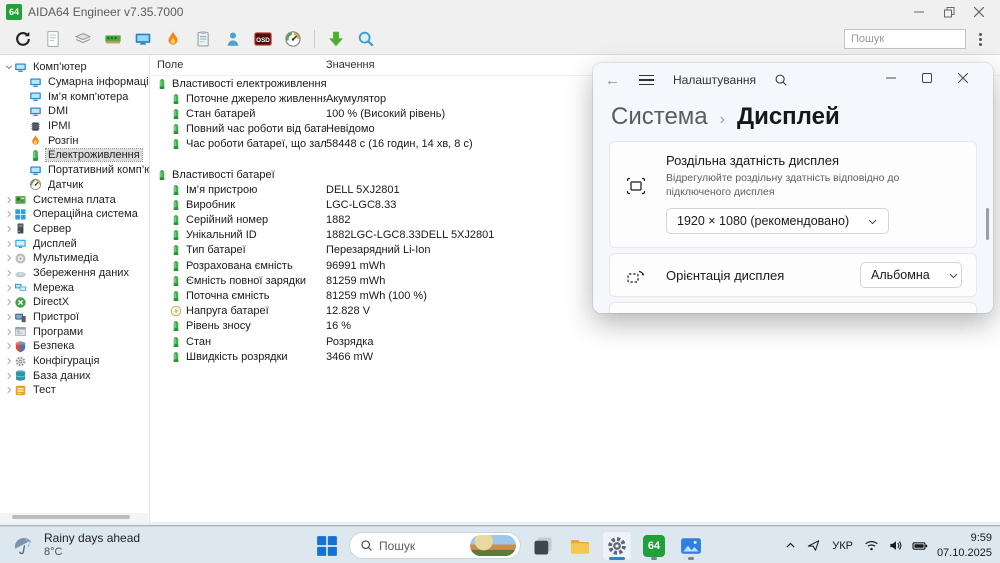  I want to click on taskbar-search-box: Пошук, so click(435, 545).